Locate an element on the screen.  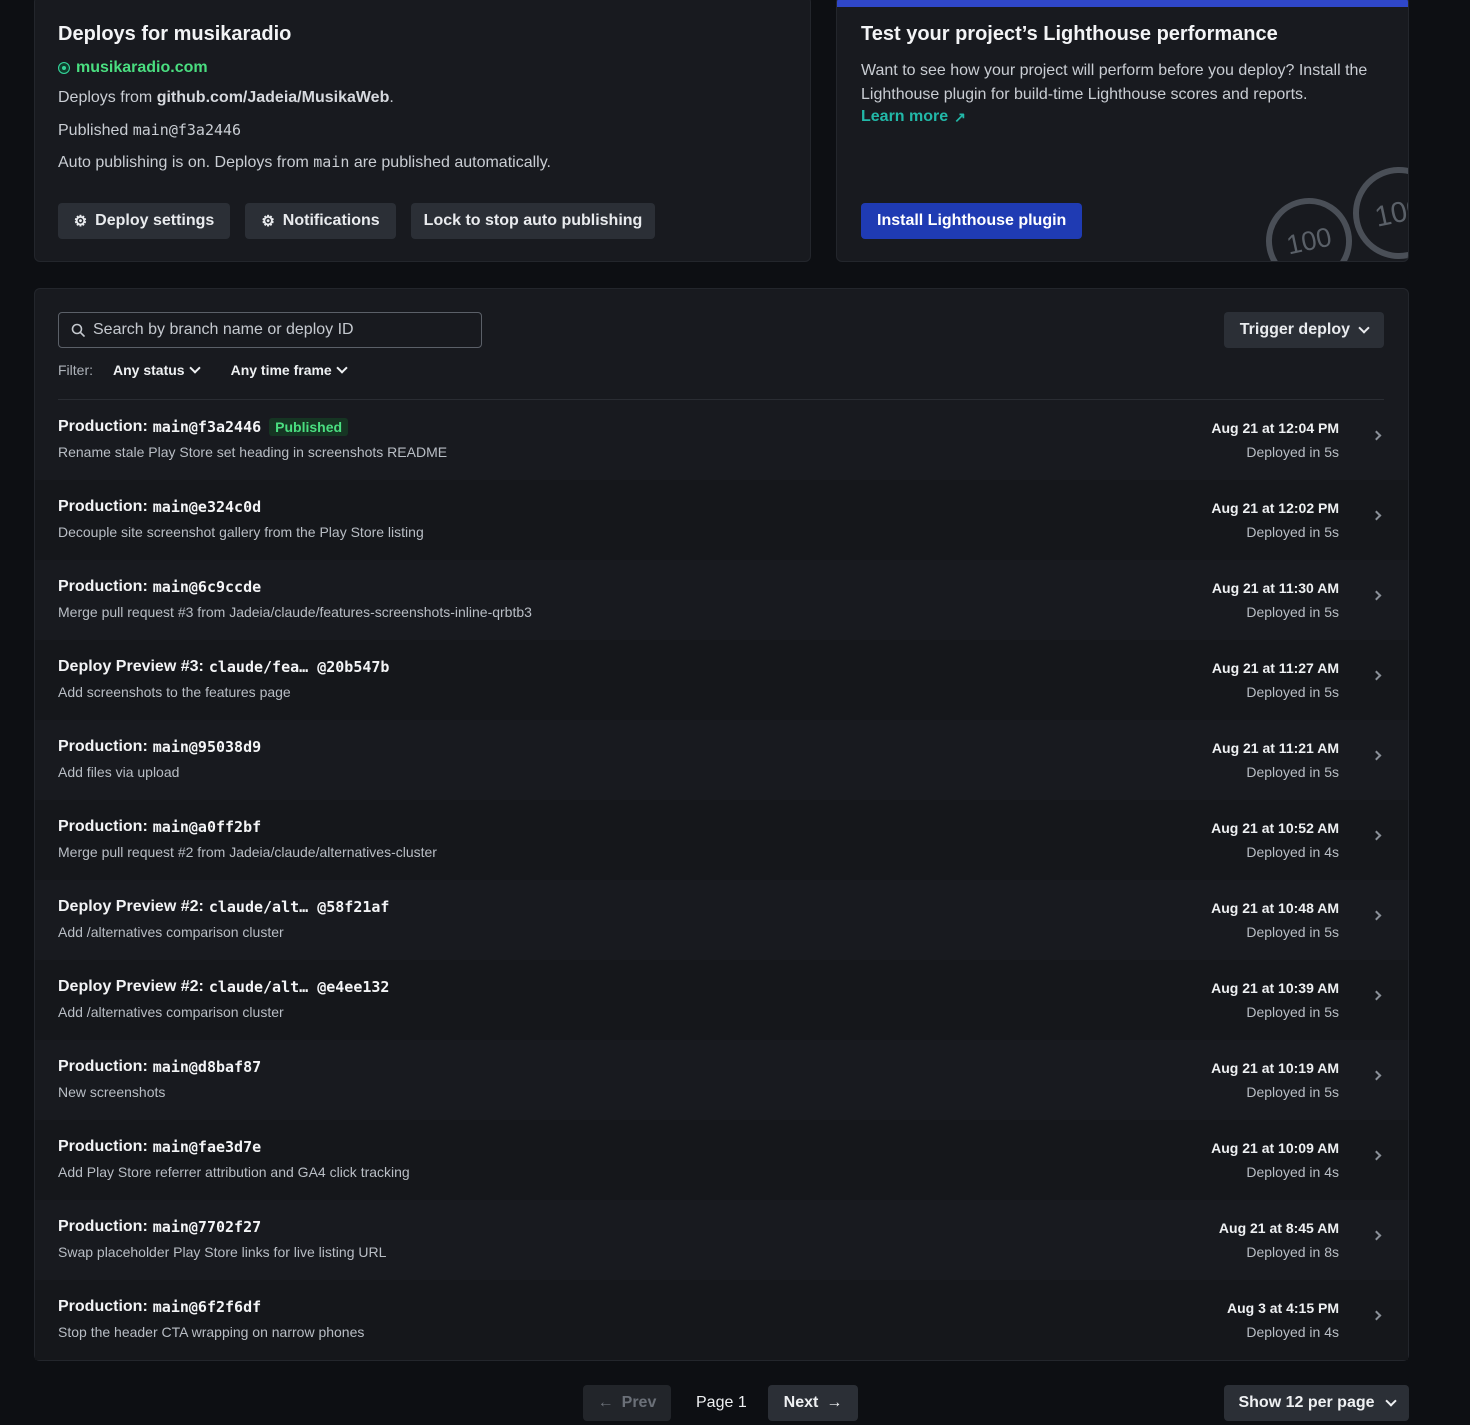
prev-page-button: ← Prev is located at coordinates (627, 1403).